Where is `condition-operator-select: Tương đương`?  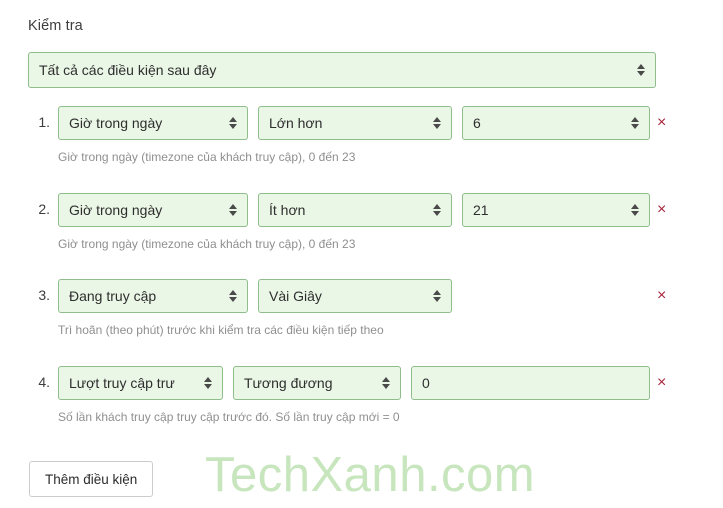
condition-operator-select: Tương đương is located at coordinates (317, 383).